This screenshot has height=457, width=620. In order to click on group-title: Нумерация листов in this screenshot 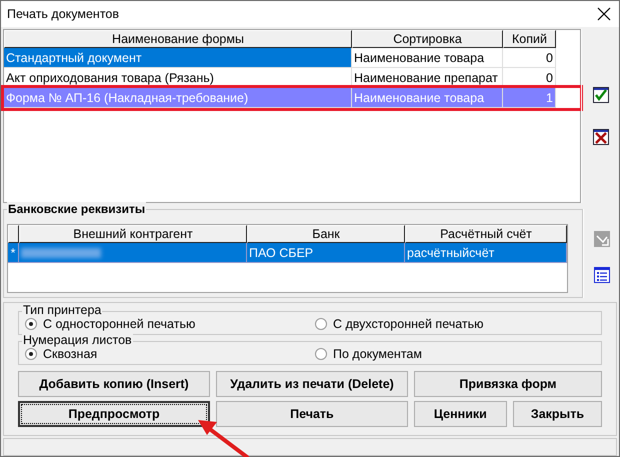, I will do `click(77, 340)`.